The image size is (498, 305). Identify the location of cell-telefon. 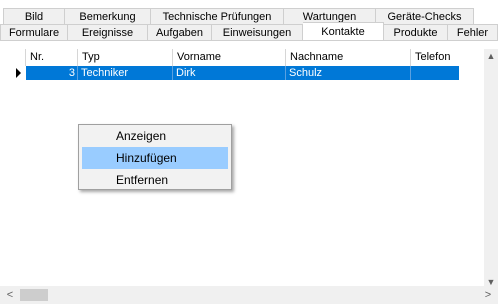
(435, 73).